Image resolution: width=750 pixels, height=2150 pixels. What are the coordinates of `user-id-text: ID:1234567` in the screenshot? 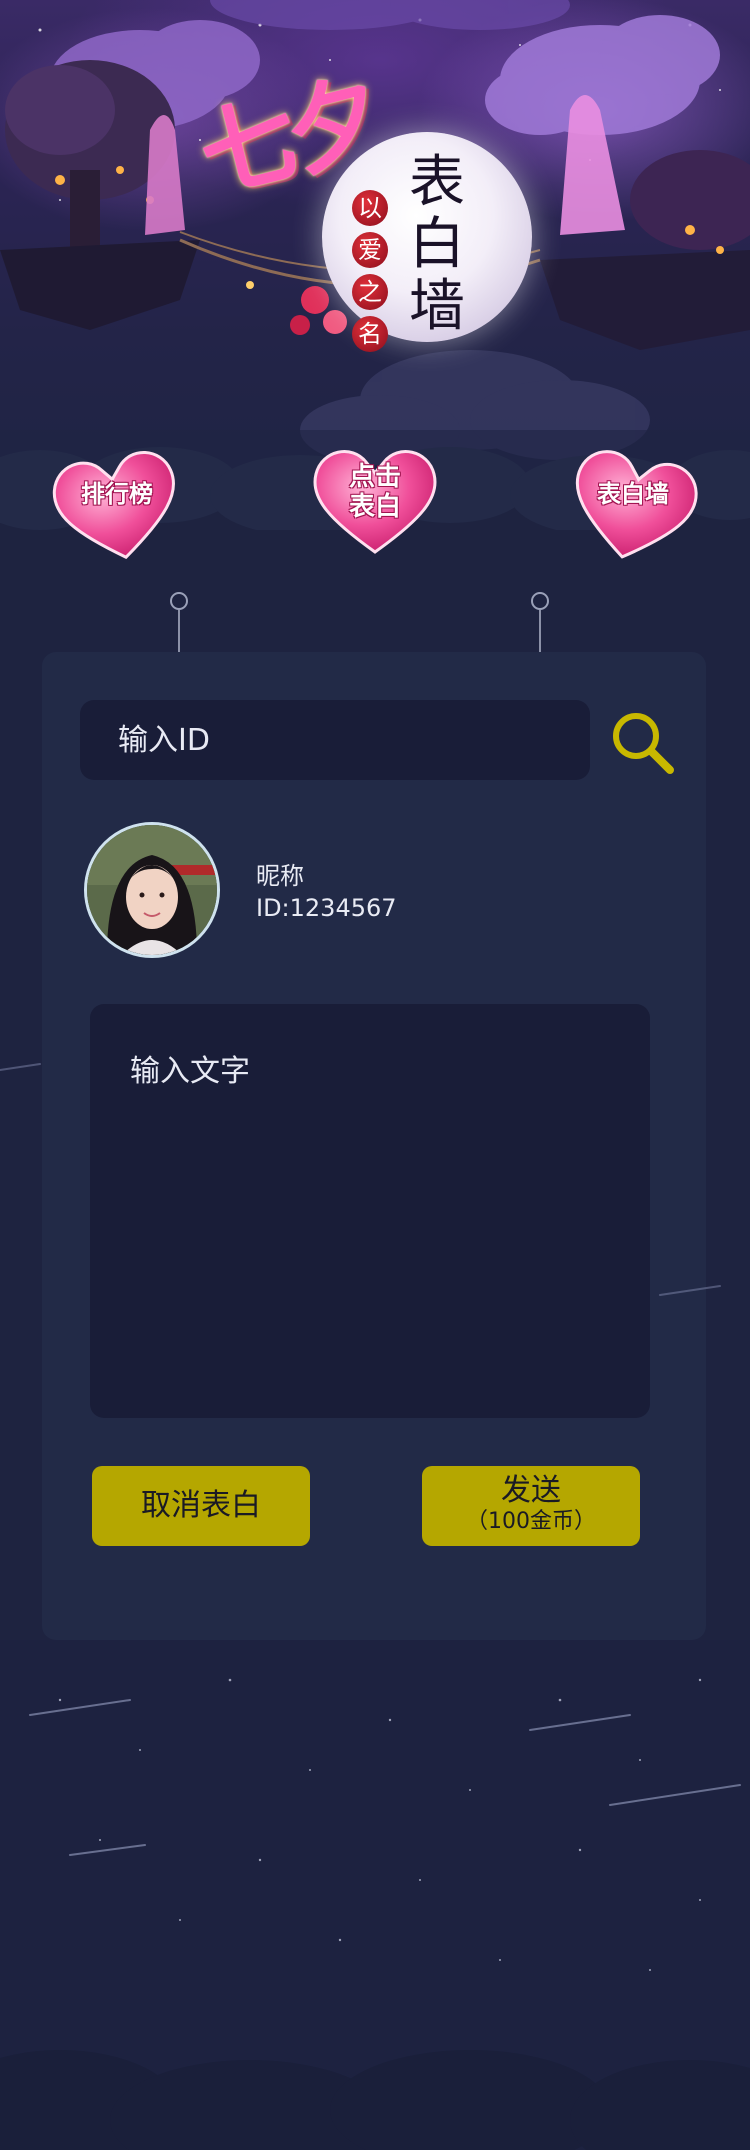 It's located at (326, 908).